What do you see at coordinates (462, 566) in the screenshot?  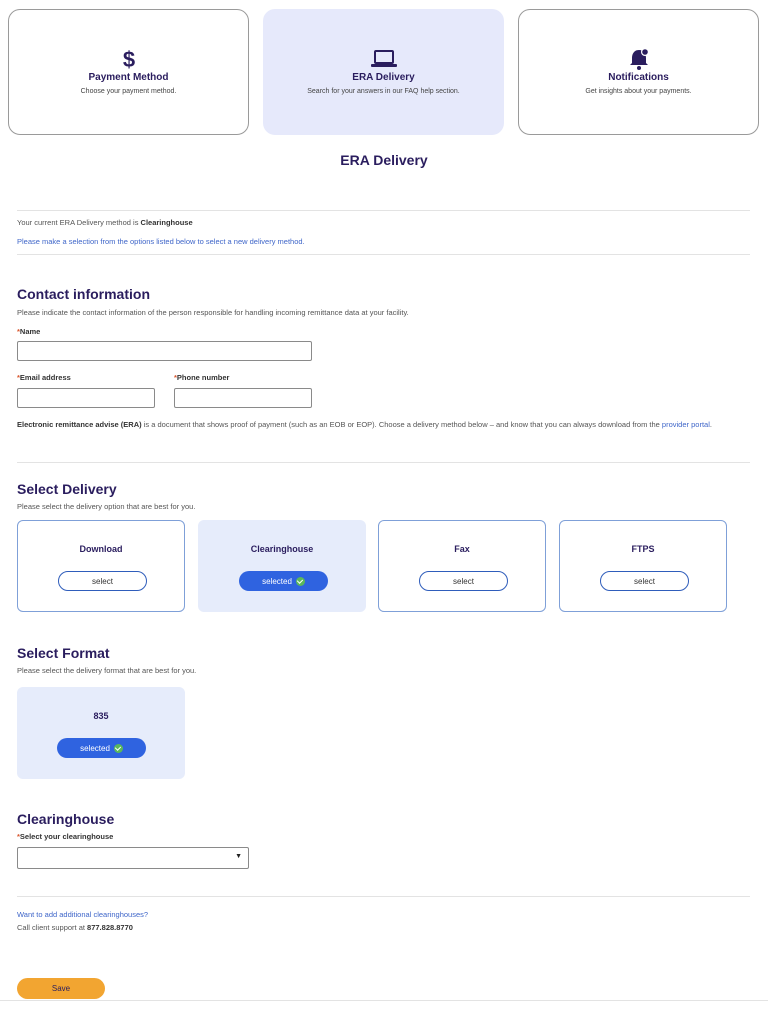 I see `delivery-option-fax: Fax select` at bounding box center [462, 566].